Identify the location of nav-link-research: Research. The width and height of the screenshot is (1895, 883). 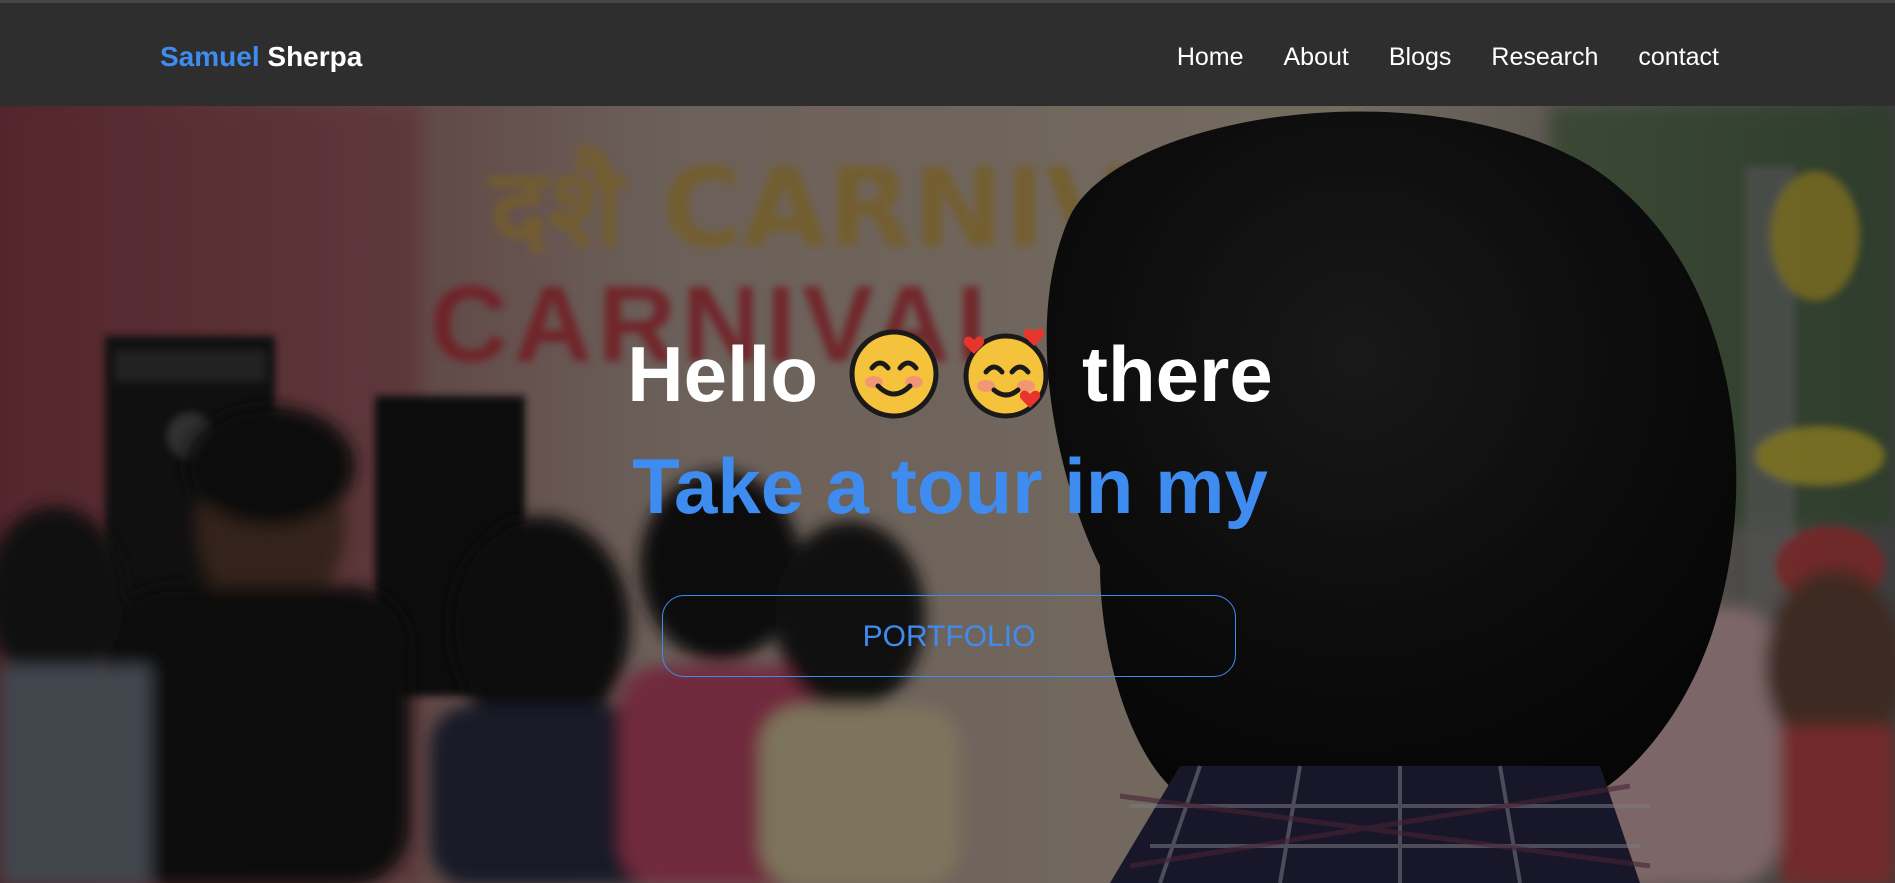
(1544, 57).